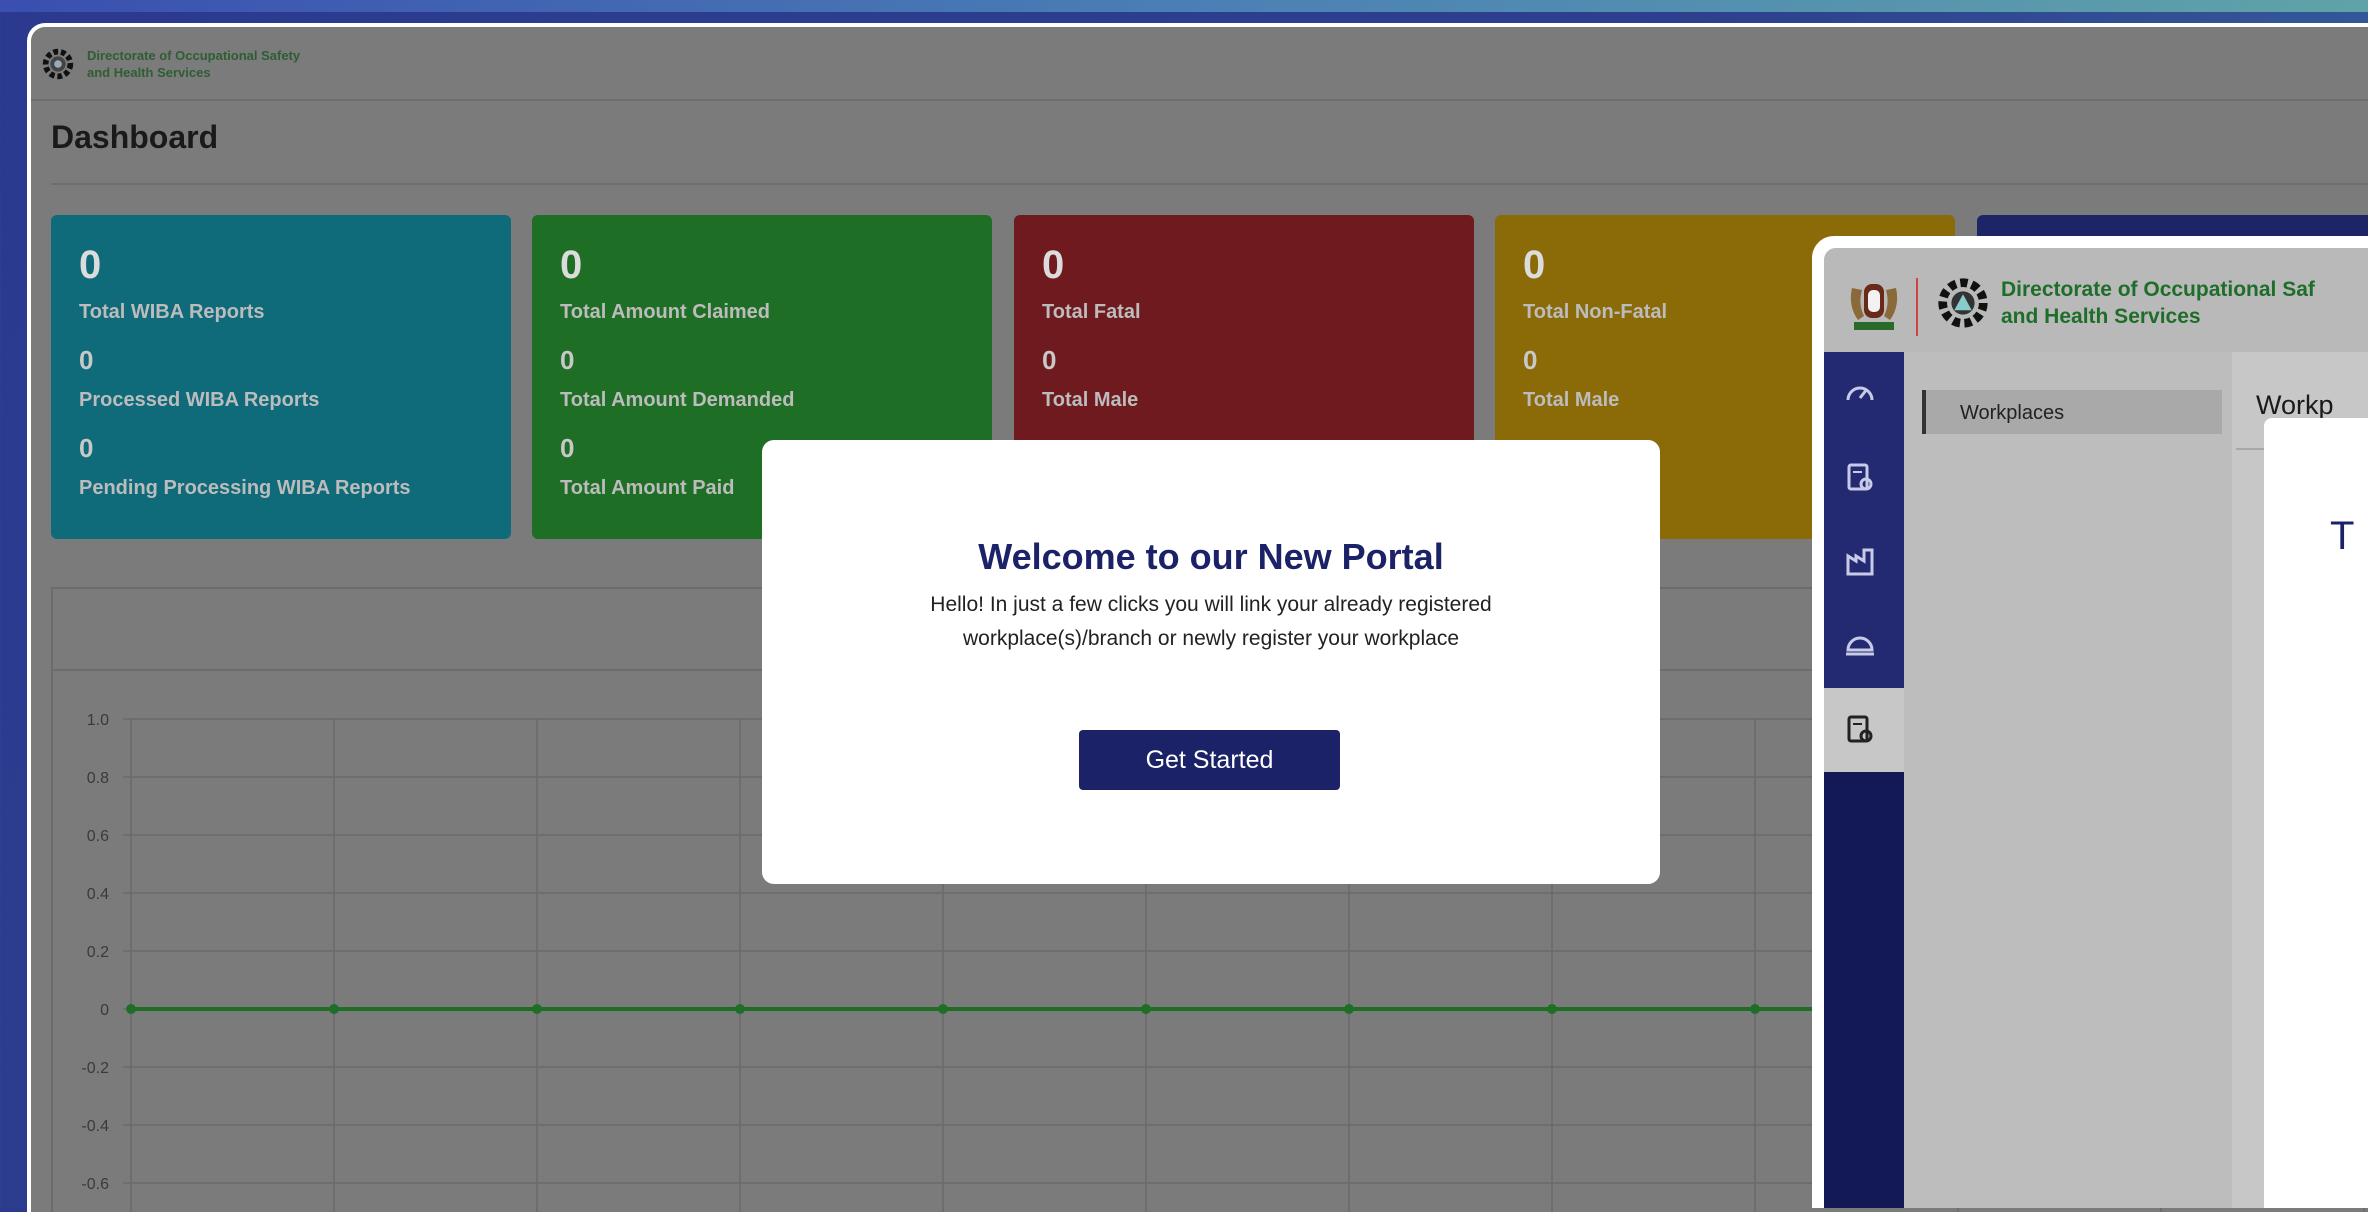 Image resolution: width=2368 pixels, height=1212 pixels. What do you see at coordinates (1860, 646) in the screenshot?
I see `hard-hat-icon` at bounding box center [1860, 646].